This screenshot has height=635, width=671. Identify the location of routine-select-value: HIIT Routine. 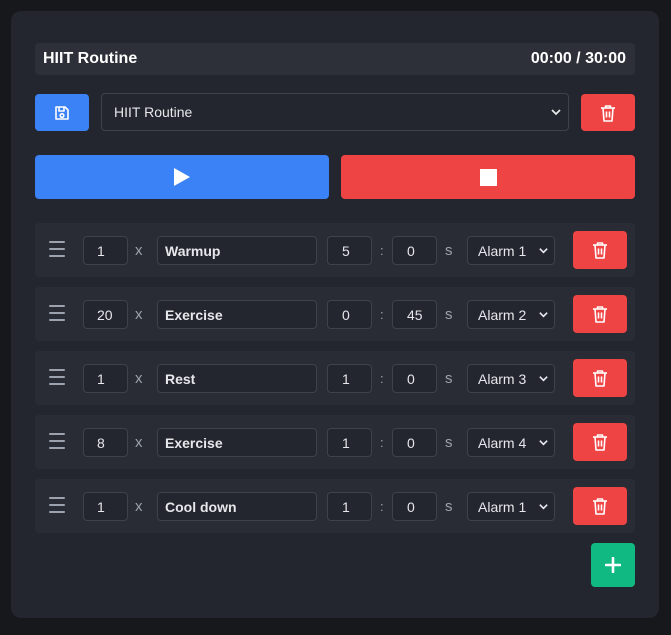
(153, 112).